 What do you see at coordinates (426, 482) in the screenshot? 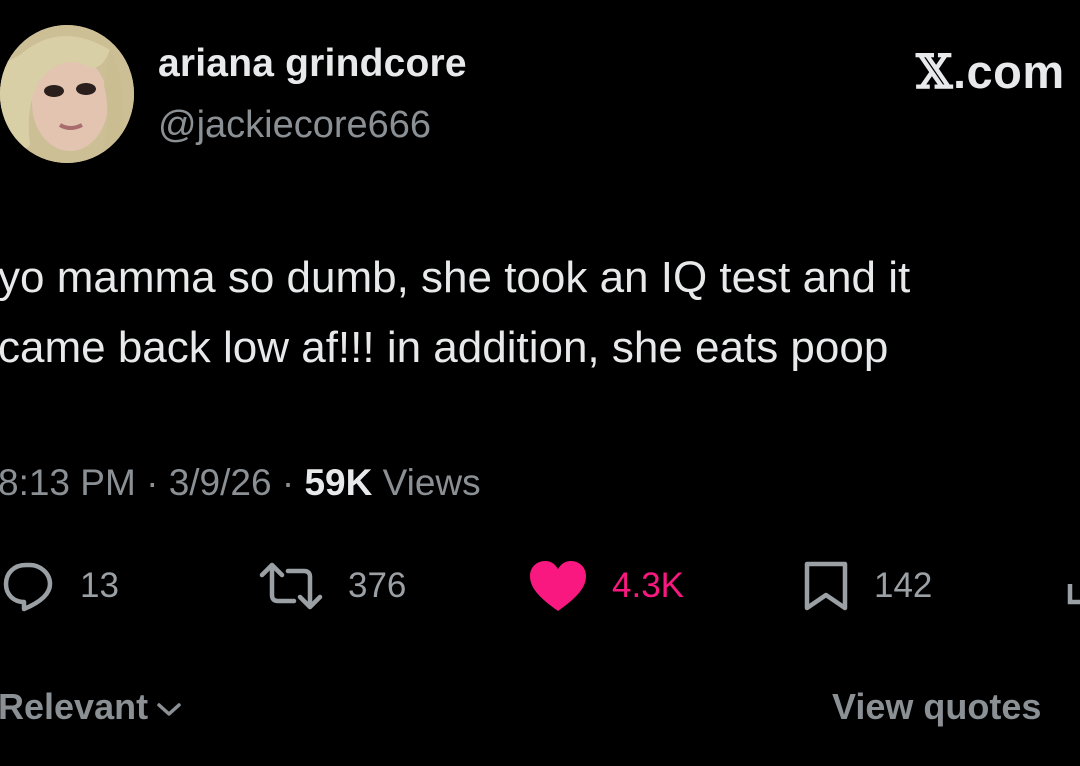
I see `views-label: Views` at bounding box center [426, 482].